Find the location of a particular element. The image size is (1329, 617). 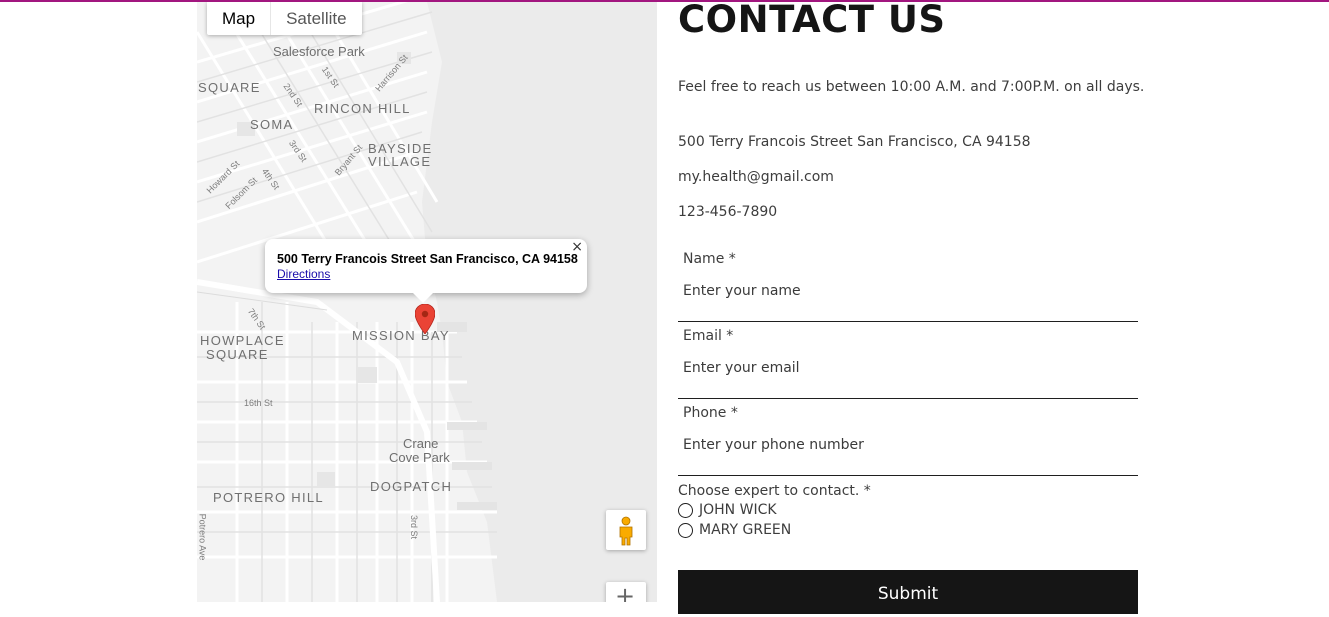

expert-option-label: JOHN WICK is located at coordinates (738, 510).